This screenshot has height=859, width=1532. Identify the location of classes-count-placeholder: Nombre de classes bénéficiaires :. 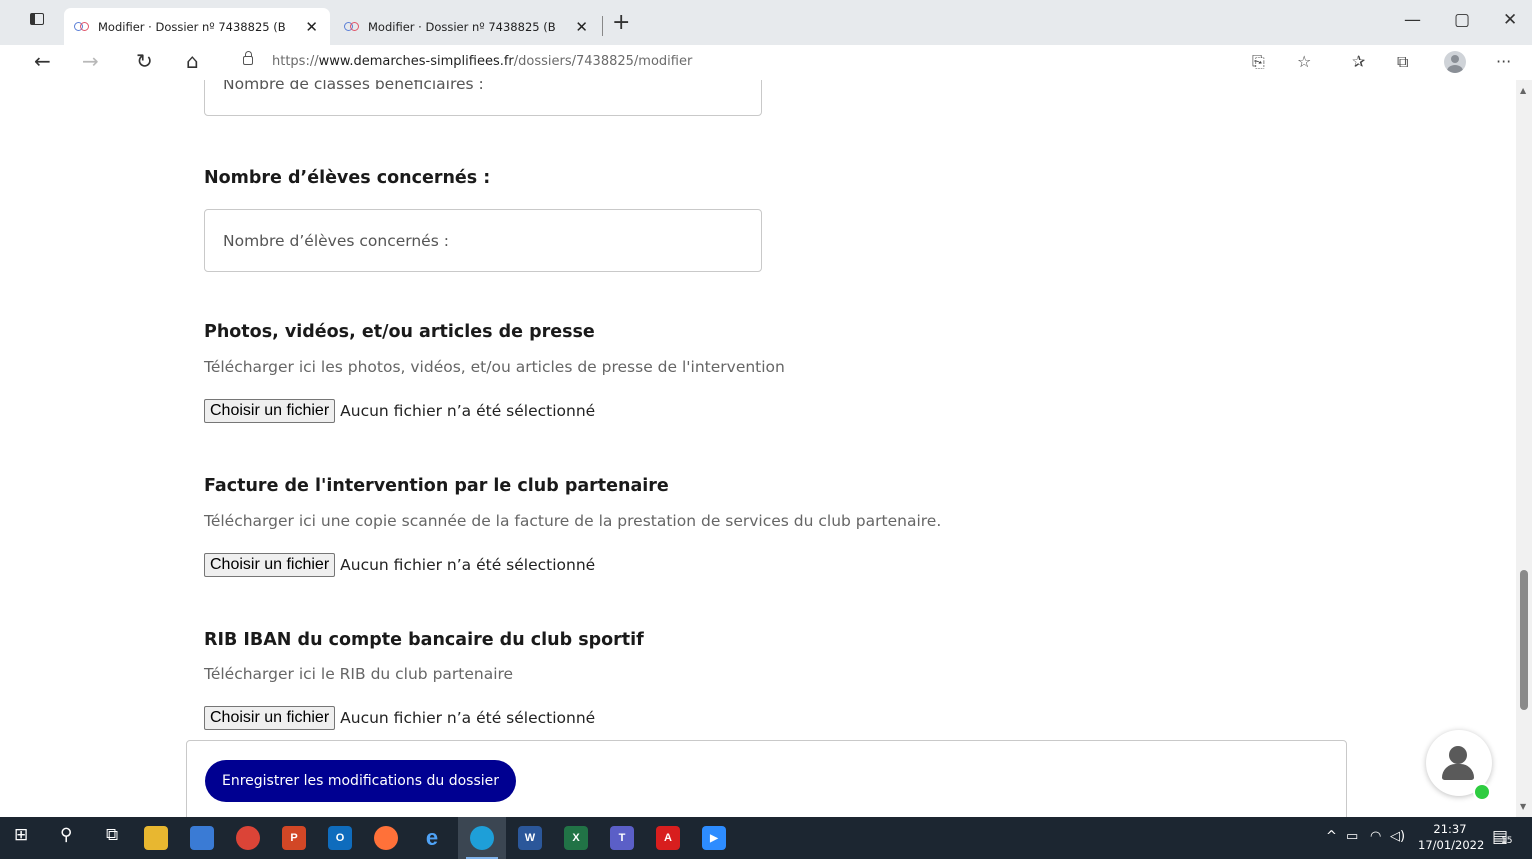
(353, 86).